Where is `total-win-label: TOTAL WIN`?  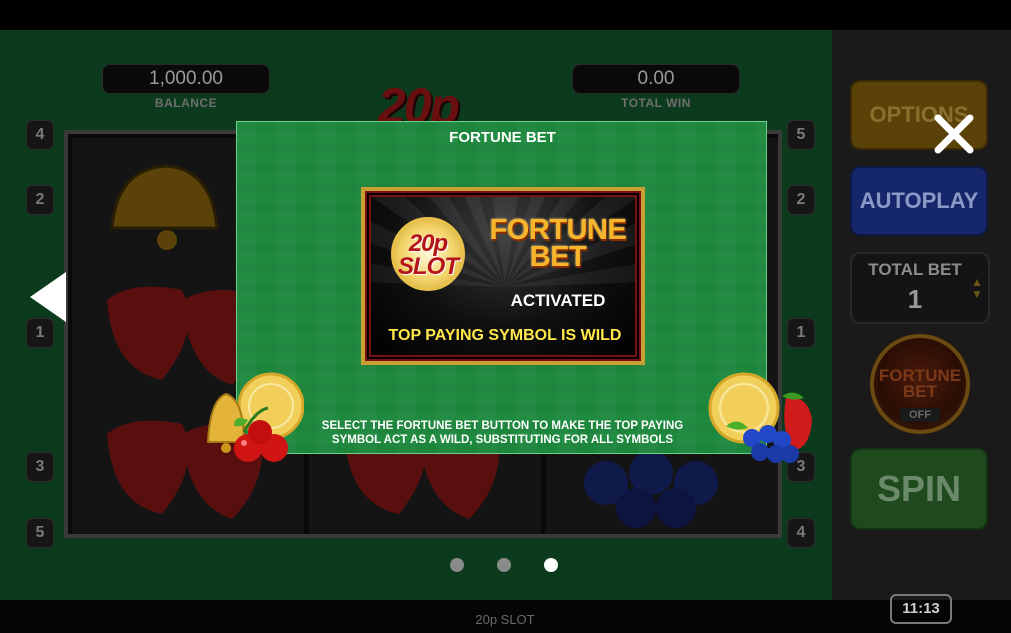
total-win-label: TOTAL WIN is located at coordinates (656, 103).